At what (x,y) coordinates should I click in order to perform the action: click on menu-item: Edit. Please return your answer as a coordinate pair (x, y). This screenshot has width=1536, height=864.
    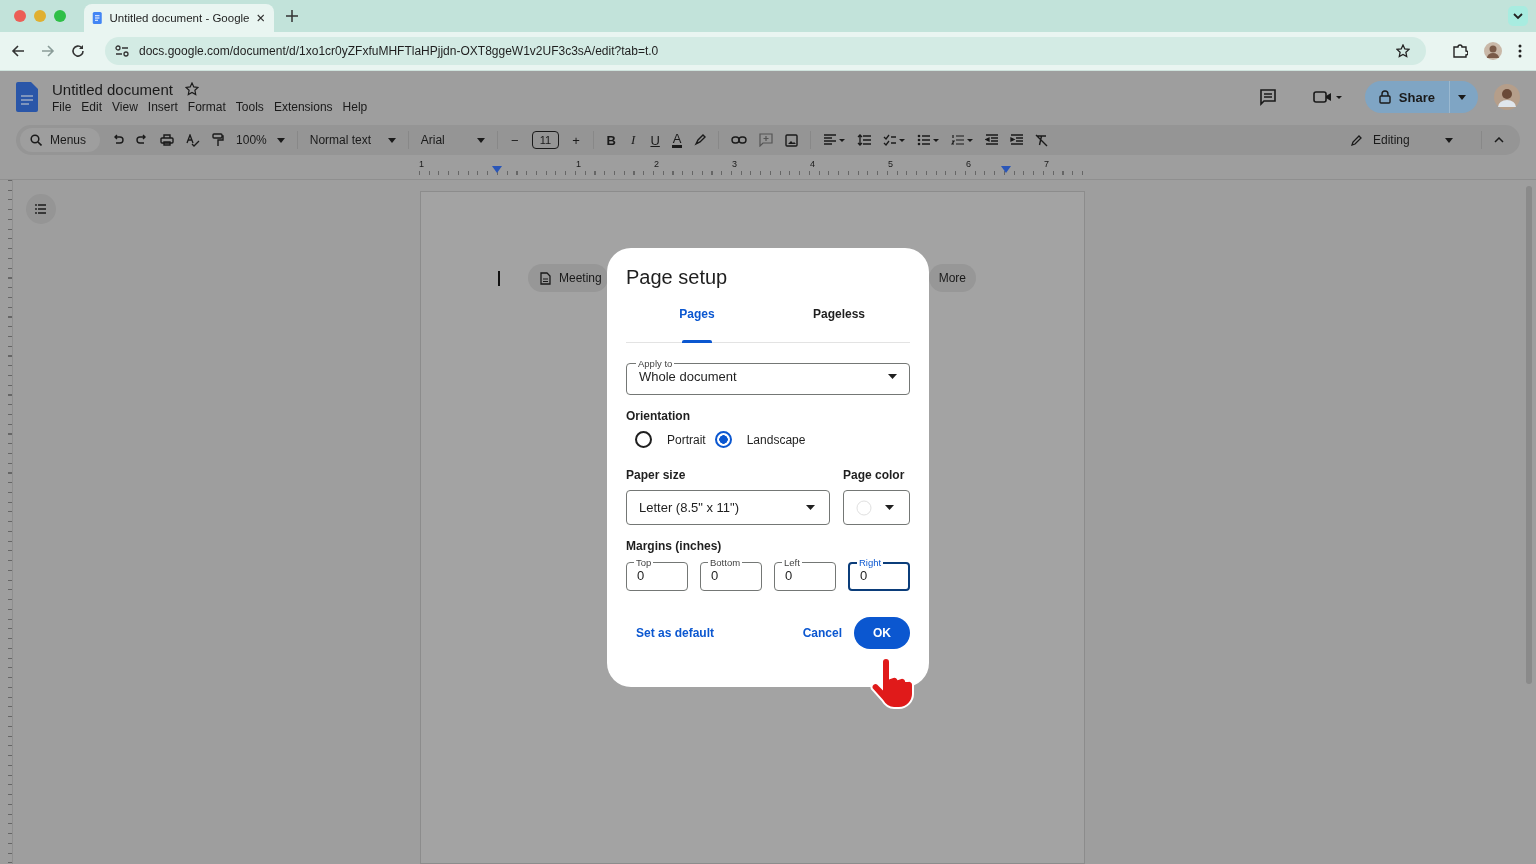
    Looking at the image, I should click on (92, 106).